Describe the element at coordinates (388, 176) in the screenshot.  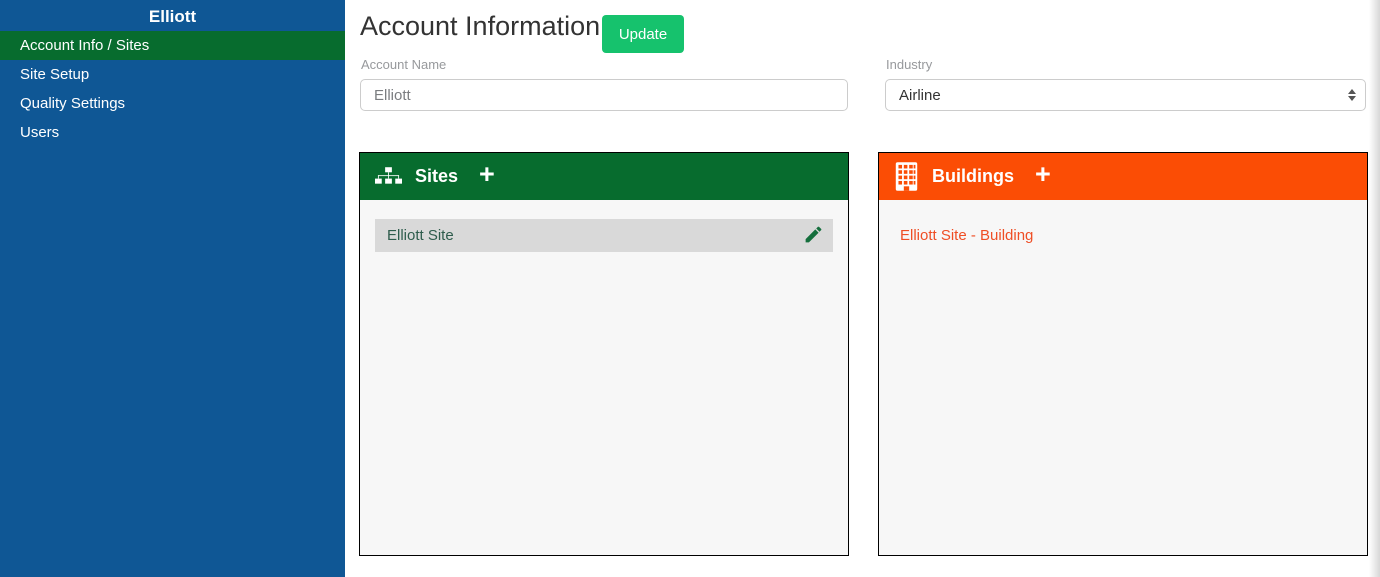
I see `sitemap-icon` at that location.